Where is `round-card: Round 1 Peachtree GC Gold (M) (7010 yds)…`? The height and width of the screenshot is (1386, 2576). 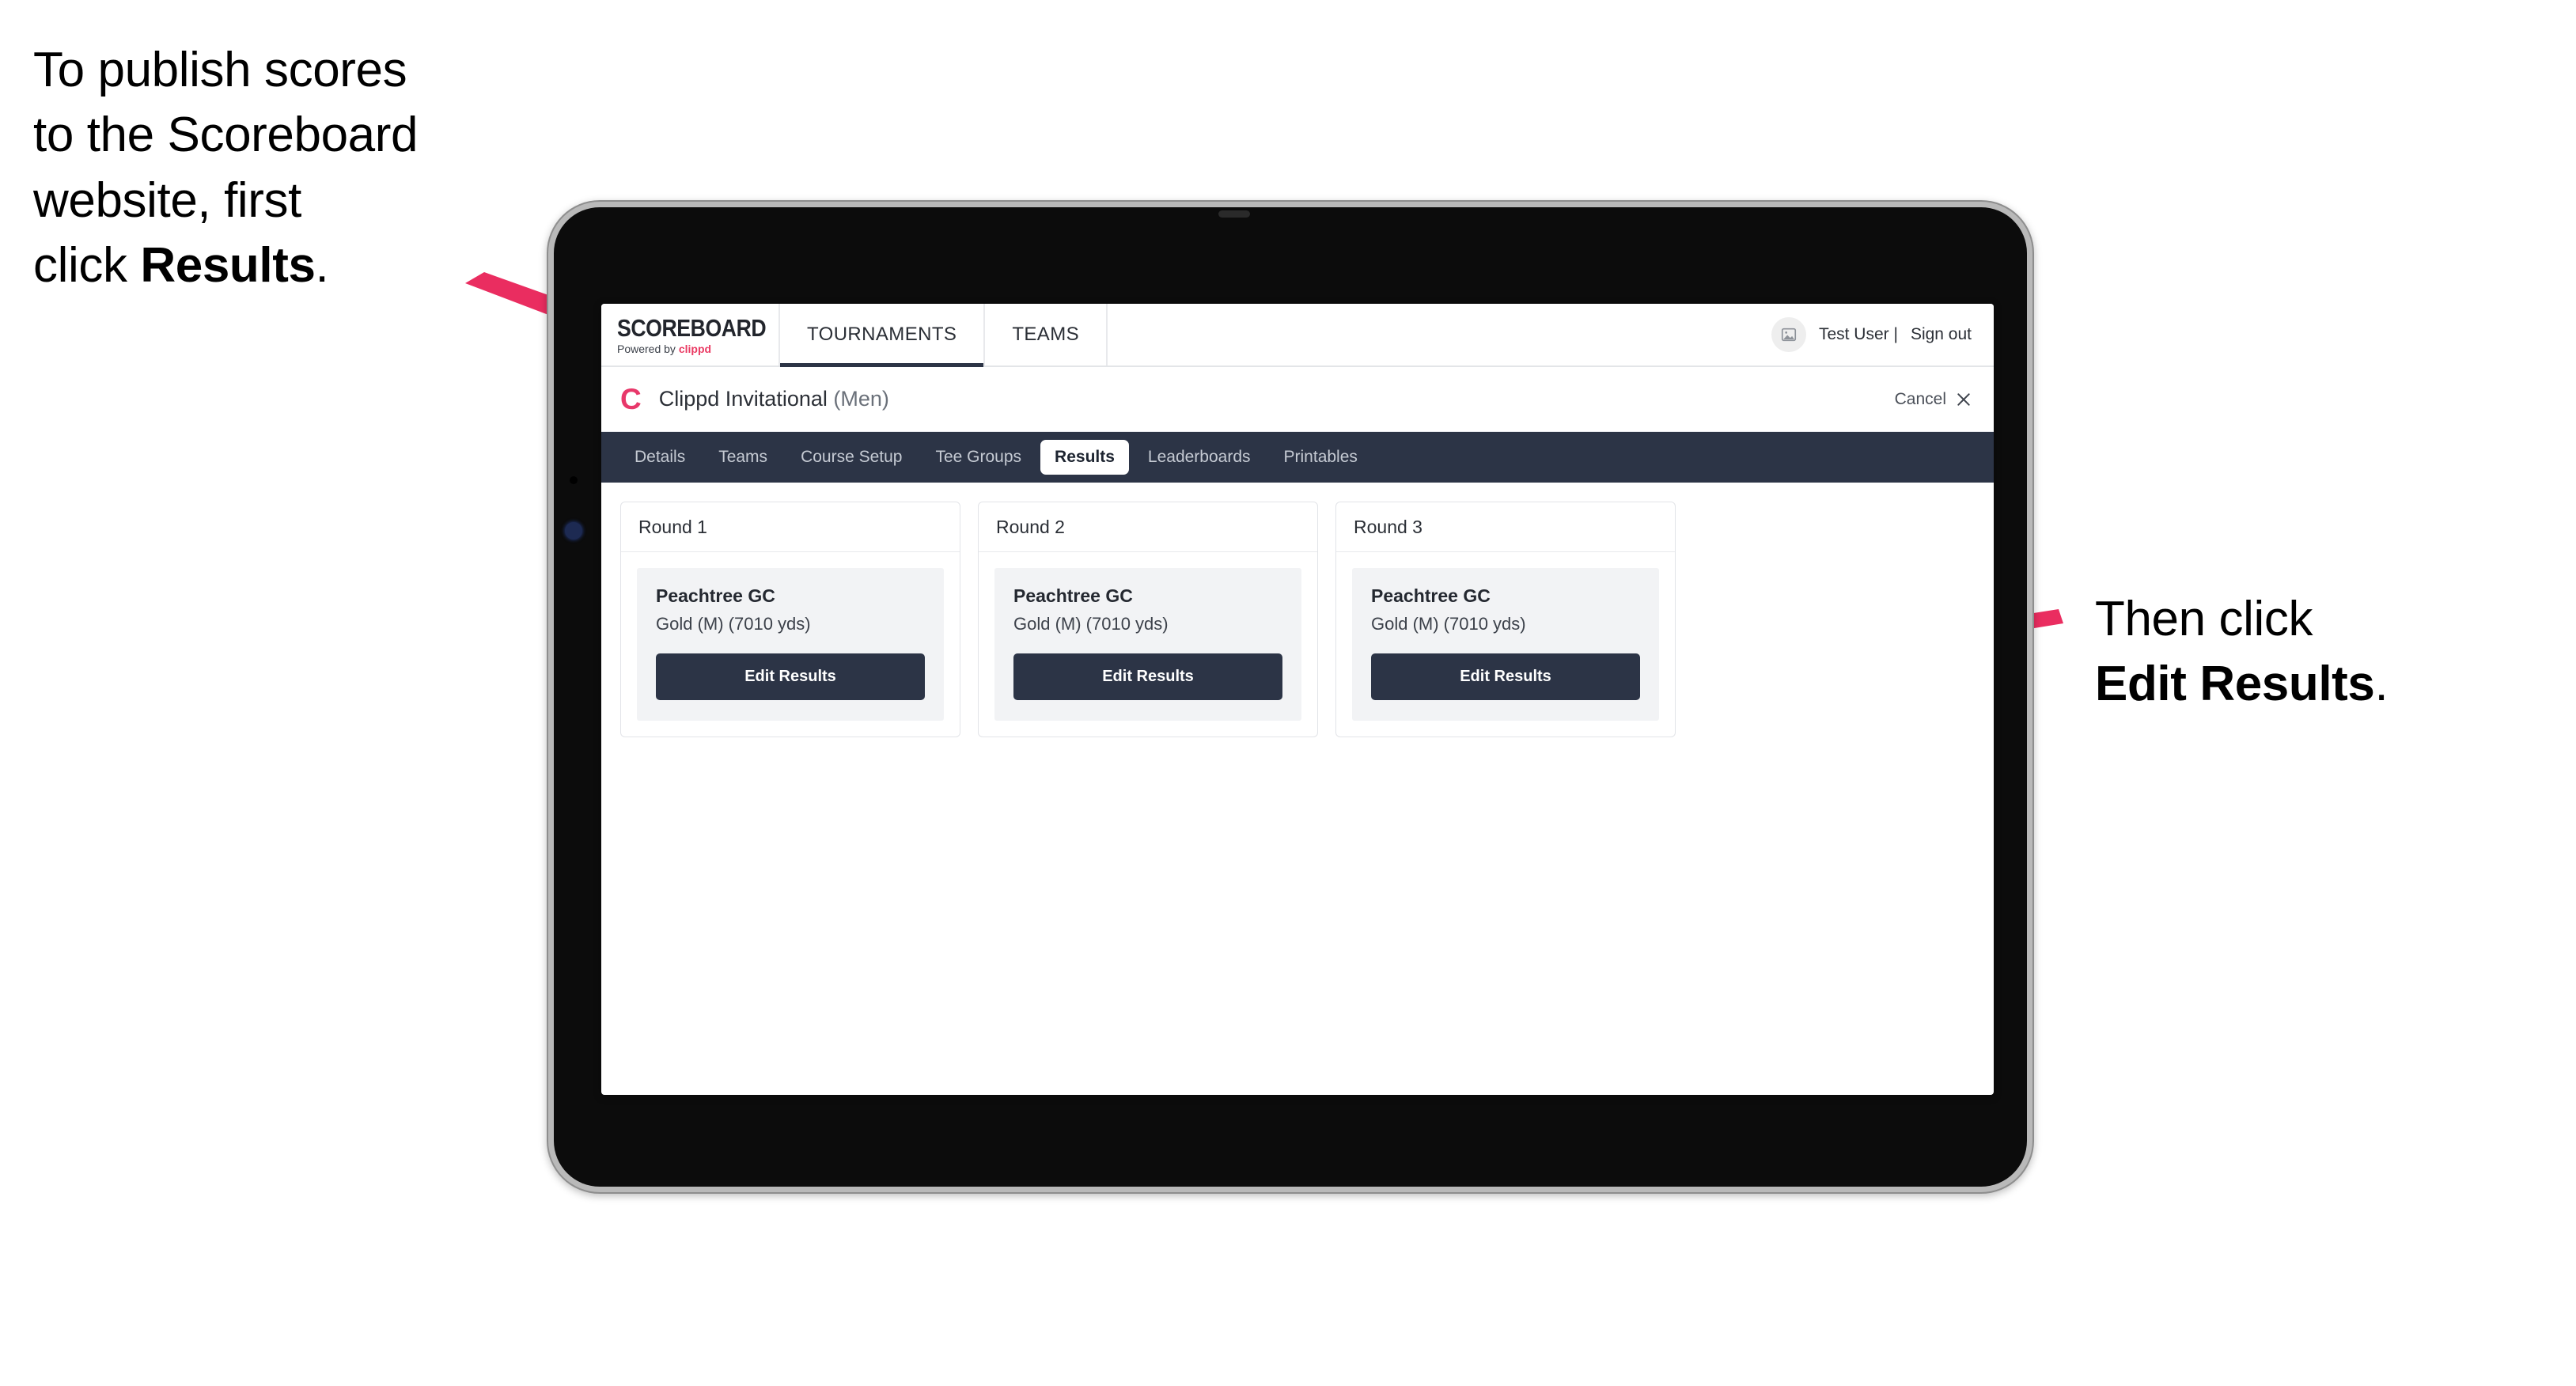
round-card: Round 1 Peachtree GC Gold (M) (7010 yds)… is located at coordinates (790, 620).